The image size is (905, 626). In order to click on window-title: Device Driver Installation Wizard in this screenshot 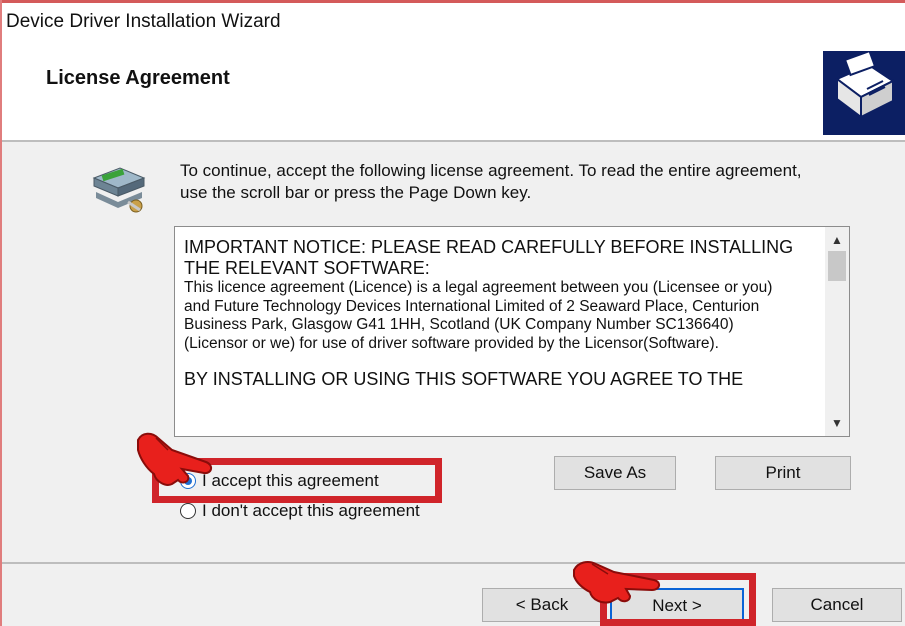, I will do `click(143, 21)`.